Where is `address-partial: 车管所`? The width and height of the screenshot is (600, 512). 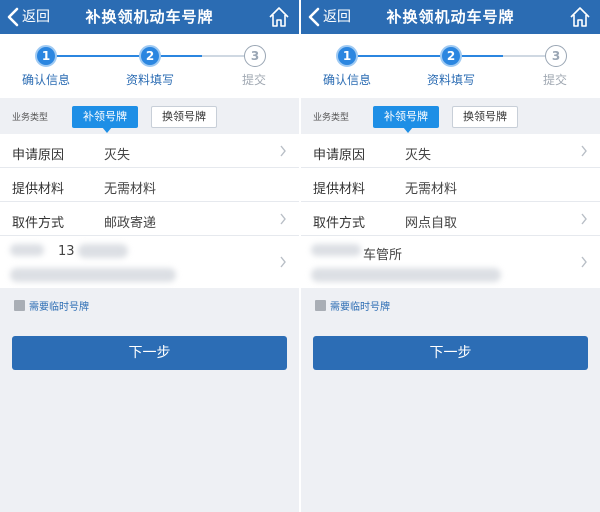 address-partial: 车管所 is located at coordinates (383, 255).